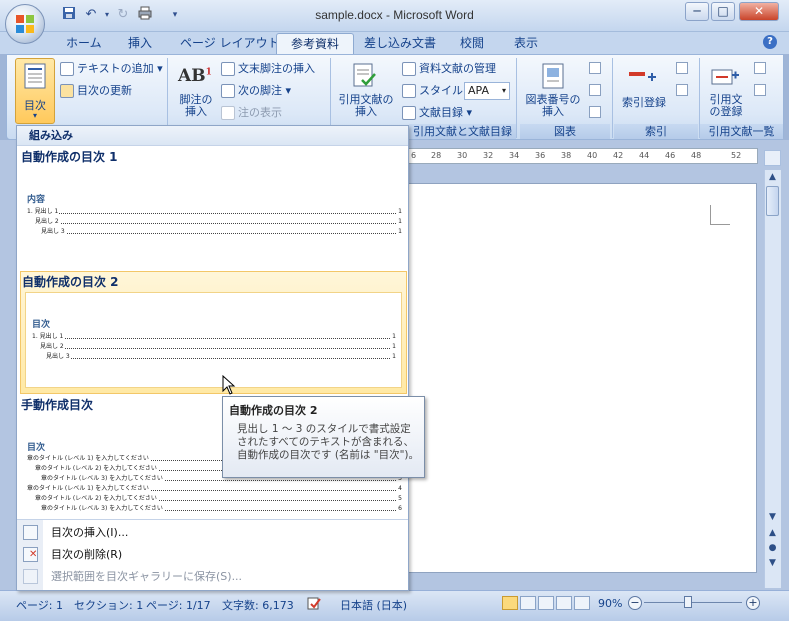 The width and height of the screenshot is (789, 621). I want to click on gallery-item-automatic-toc-2: 自動作成の目次 2 目次 1. 見出し 11 見出し 21 見出し 31, so click(213, 332).